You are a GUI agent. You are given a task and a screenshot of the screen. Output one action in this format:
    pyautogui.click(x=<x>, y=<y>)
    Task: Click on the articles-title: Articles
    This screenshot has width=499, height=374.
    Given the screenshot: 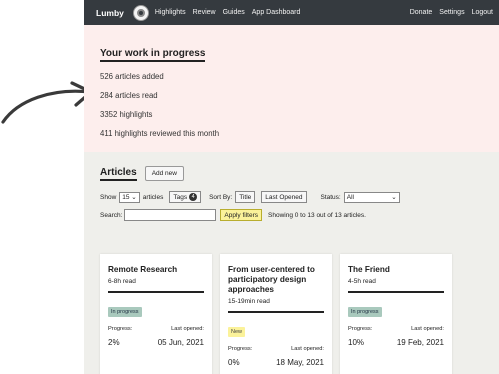 What is the action you would take?
    pyautogui.click(x=118, y=174)
    